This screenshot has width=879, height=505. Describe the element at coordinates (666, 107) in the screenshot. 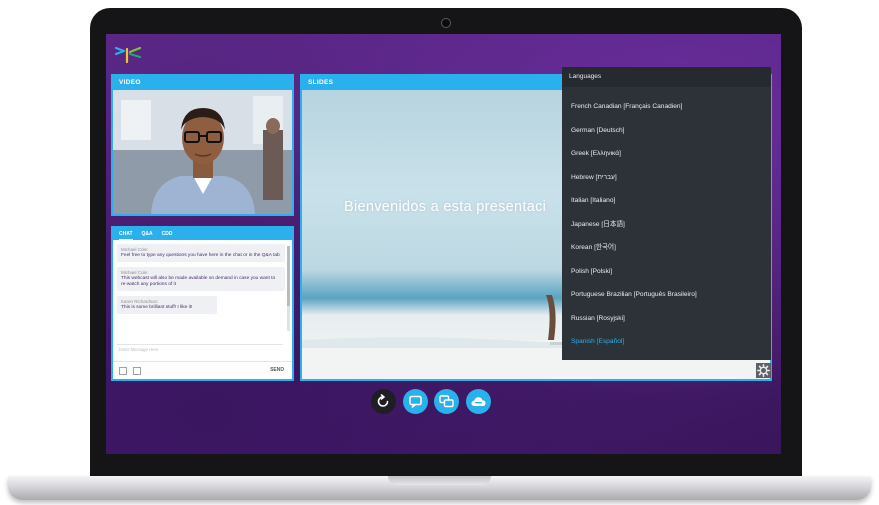

I see `language-item: French Canadian [Français Canadien]` at that location.